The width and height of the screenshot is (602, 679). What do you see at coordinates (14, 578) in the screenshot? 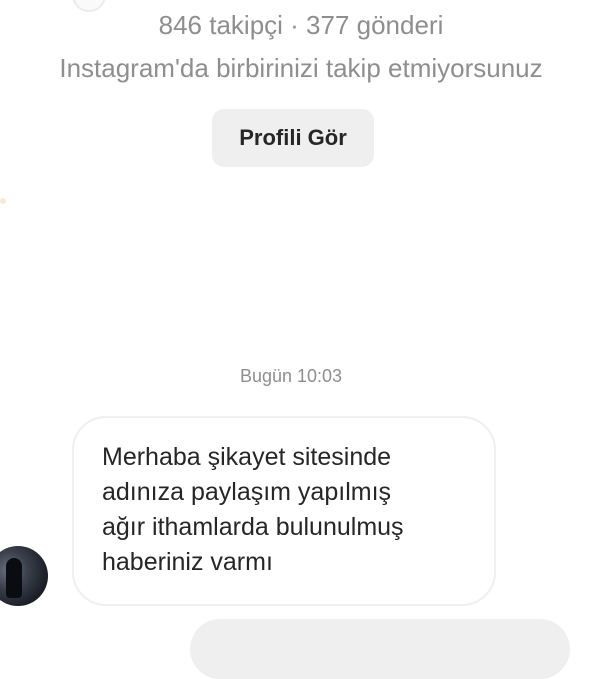
I see `avatar-photo` at bounding box center [14, 578].